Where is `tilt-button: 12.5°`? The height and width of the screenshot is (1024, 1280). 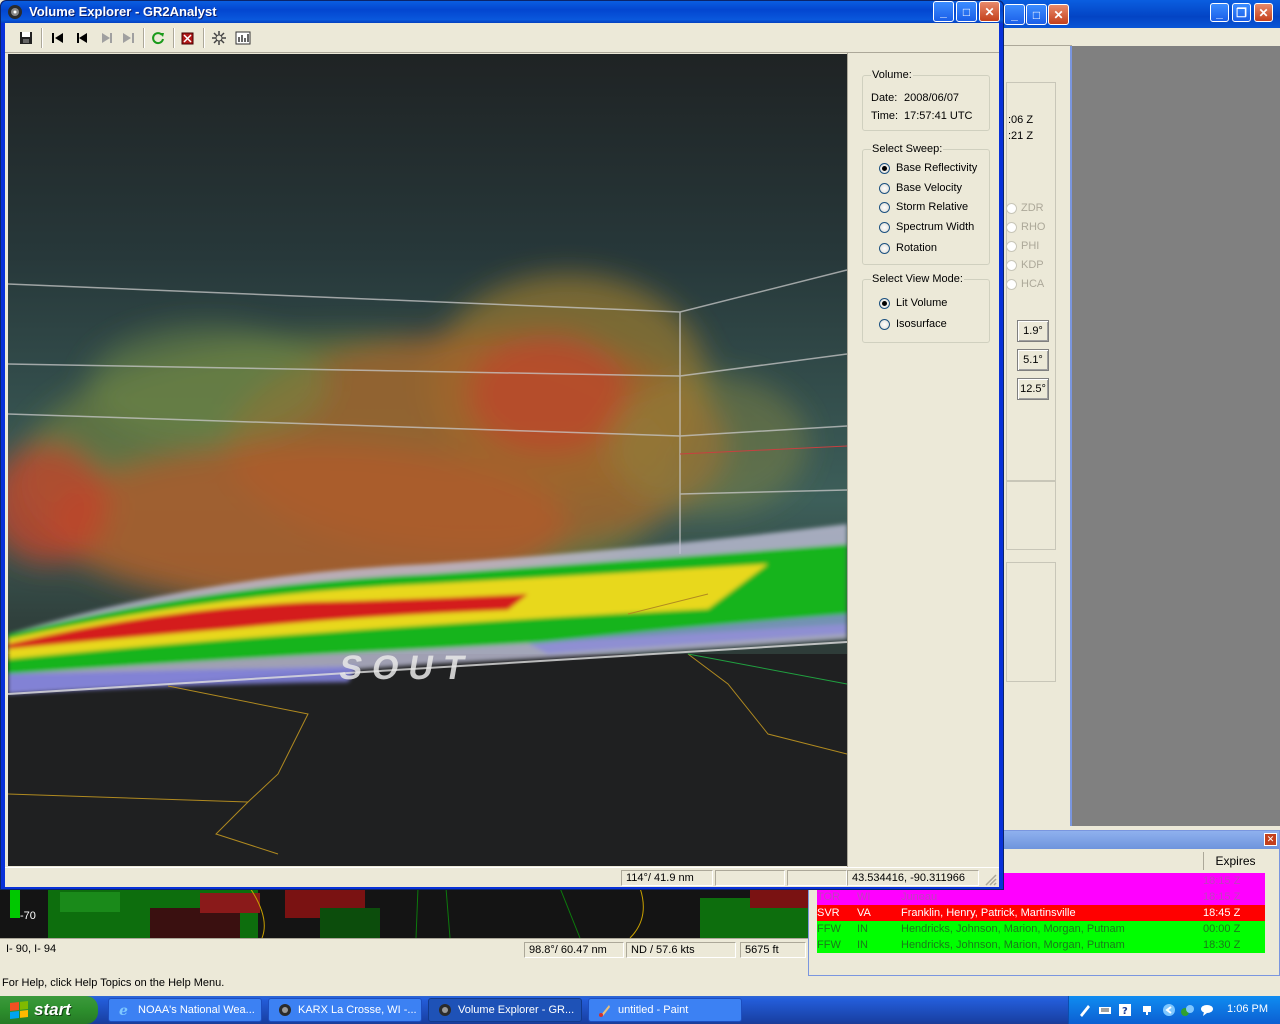 tilt-button: 12.5° is located at coordinates (1033, 389).